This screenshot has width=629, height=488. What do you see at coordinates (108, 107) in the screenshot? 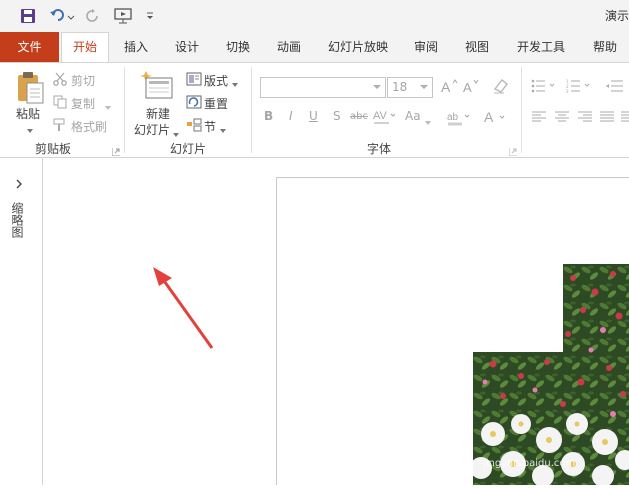
I see `copy-dropdown-icon` at bounding box center [108, 107].